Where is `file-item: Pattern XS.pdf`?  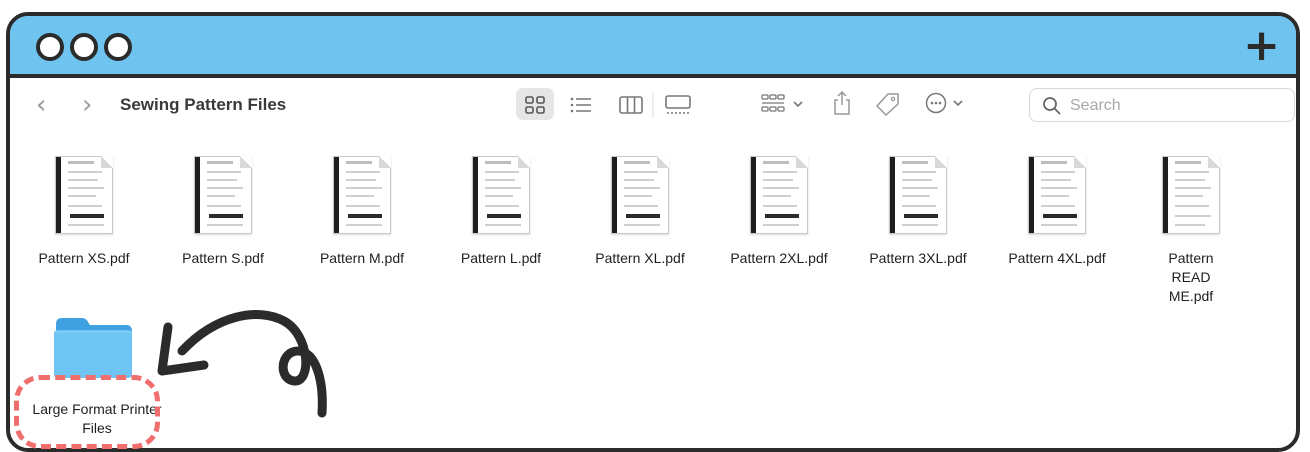 file-item: Pattern XS.pdf is located at coordinates (84, 212).